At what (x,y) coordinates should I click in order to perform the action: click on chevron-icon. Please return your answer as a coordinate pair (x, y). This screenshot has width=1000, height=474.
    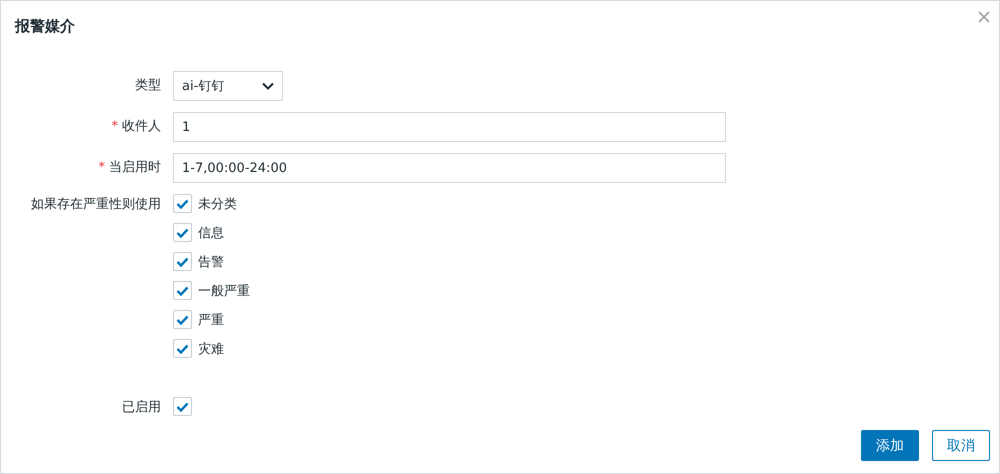
    Looking at the image, I should click on (268, 86).